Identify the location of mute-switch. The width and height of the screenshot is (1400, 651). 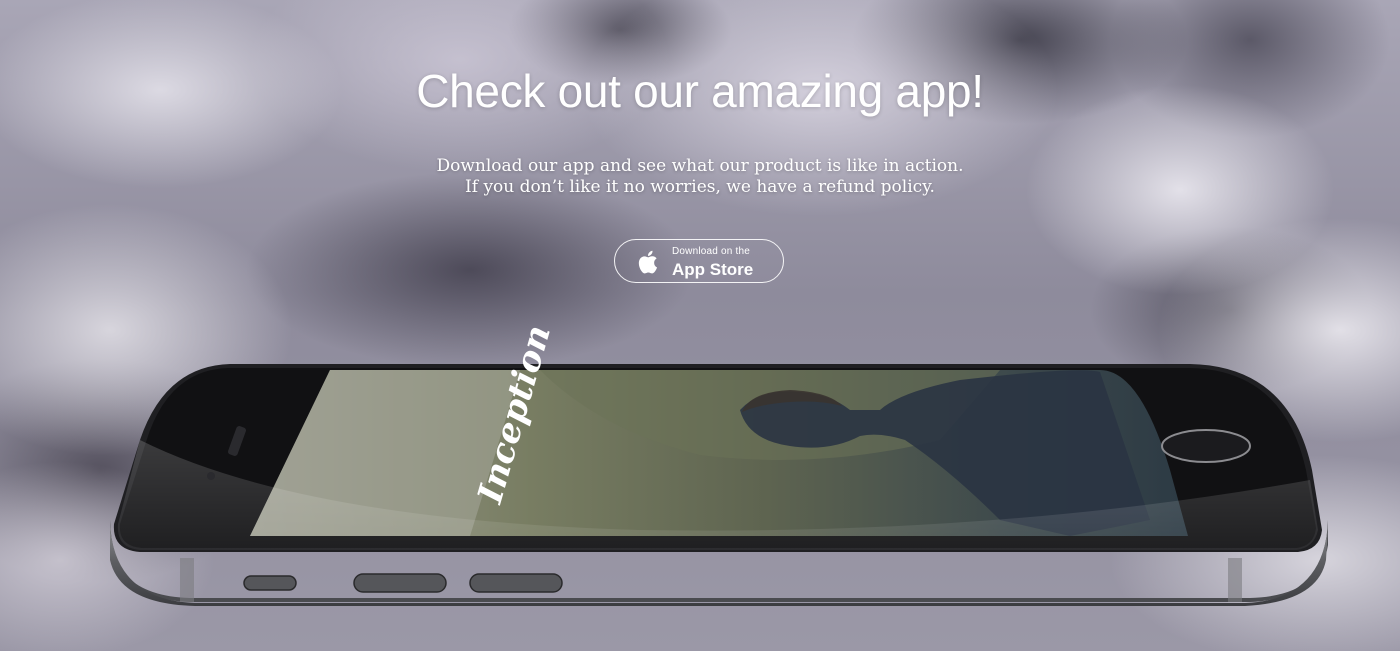
(270, 583).